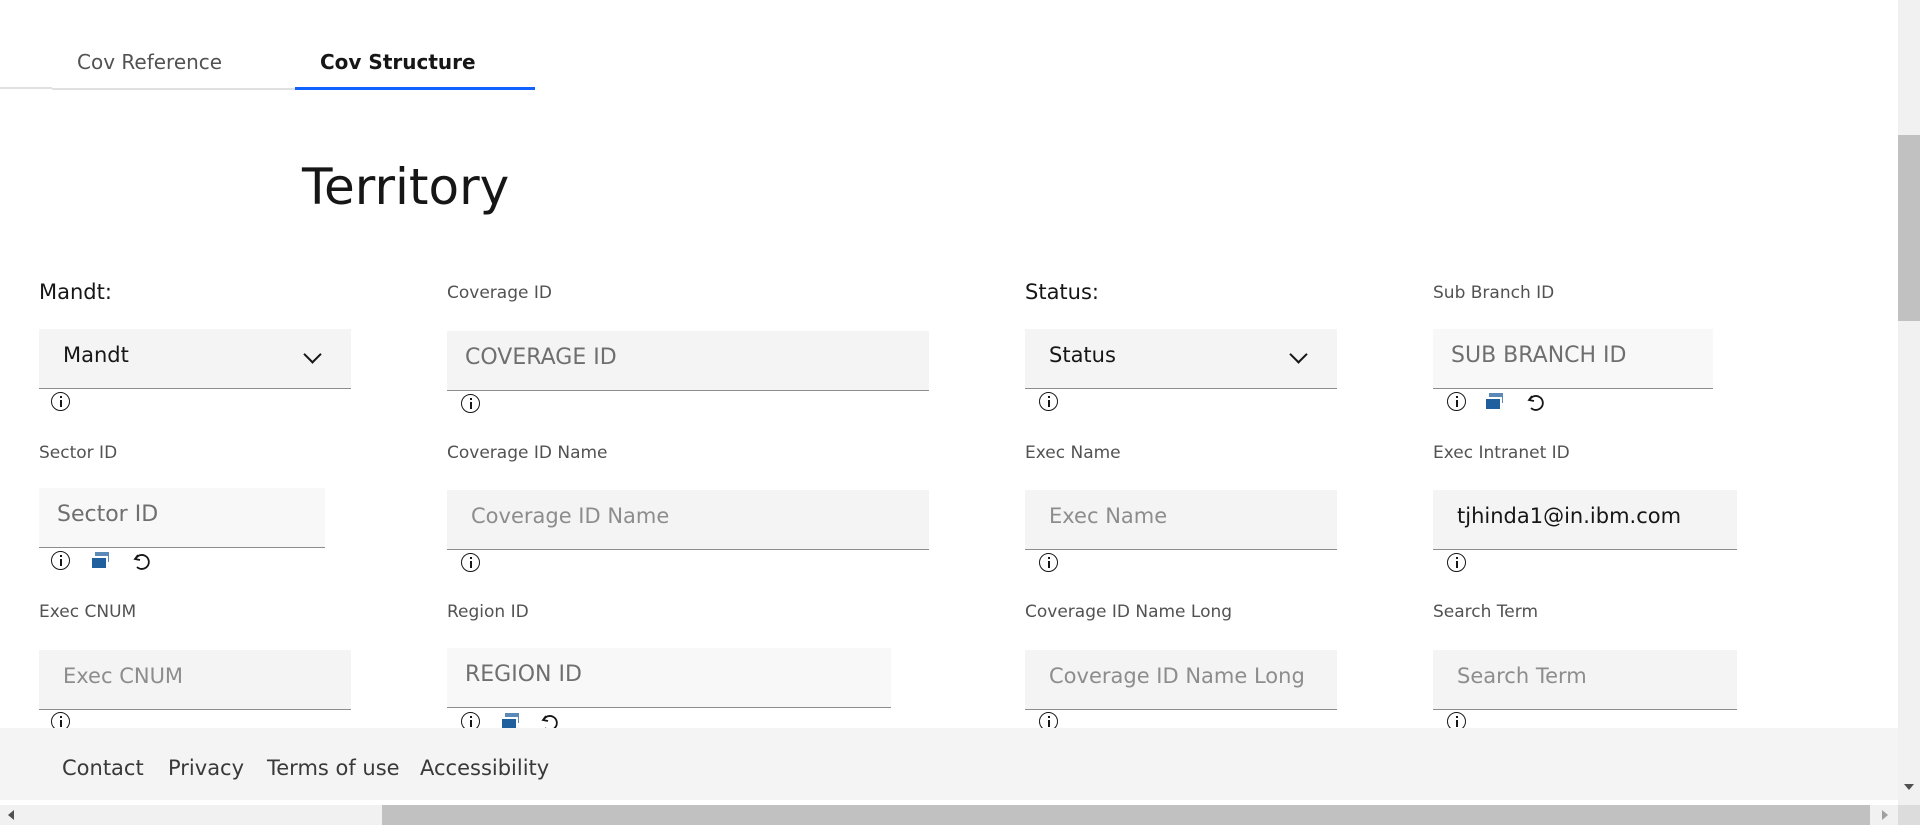 Image resolution: width=1920 pixels, height=825 pixels. What do you see at coordinates (1181, 680) in the screenshot?
I see `coverage-id-name-long-input: Coverage ID Name Long` at bounding box center [1181, 680].